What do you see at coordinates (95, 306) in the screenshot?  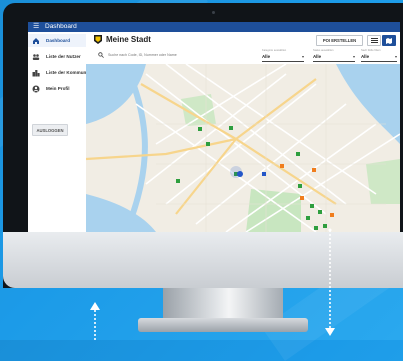 I see `arrow-head-up` at bounding box center [95, 306].